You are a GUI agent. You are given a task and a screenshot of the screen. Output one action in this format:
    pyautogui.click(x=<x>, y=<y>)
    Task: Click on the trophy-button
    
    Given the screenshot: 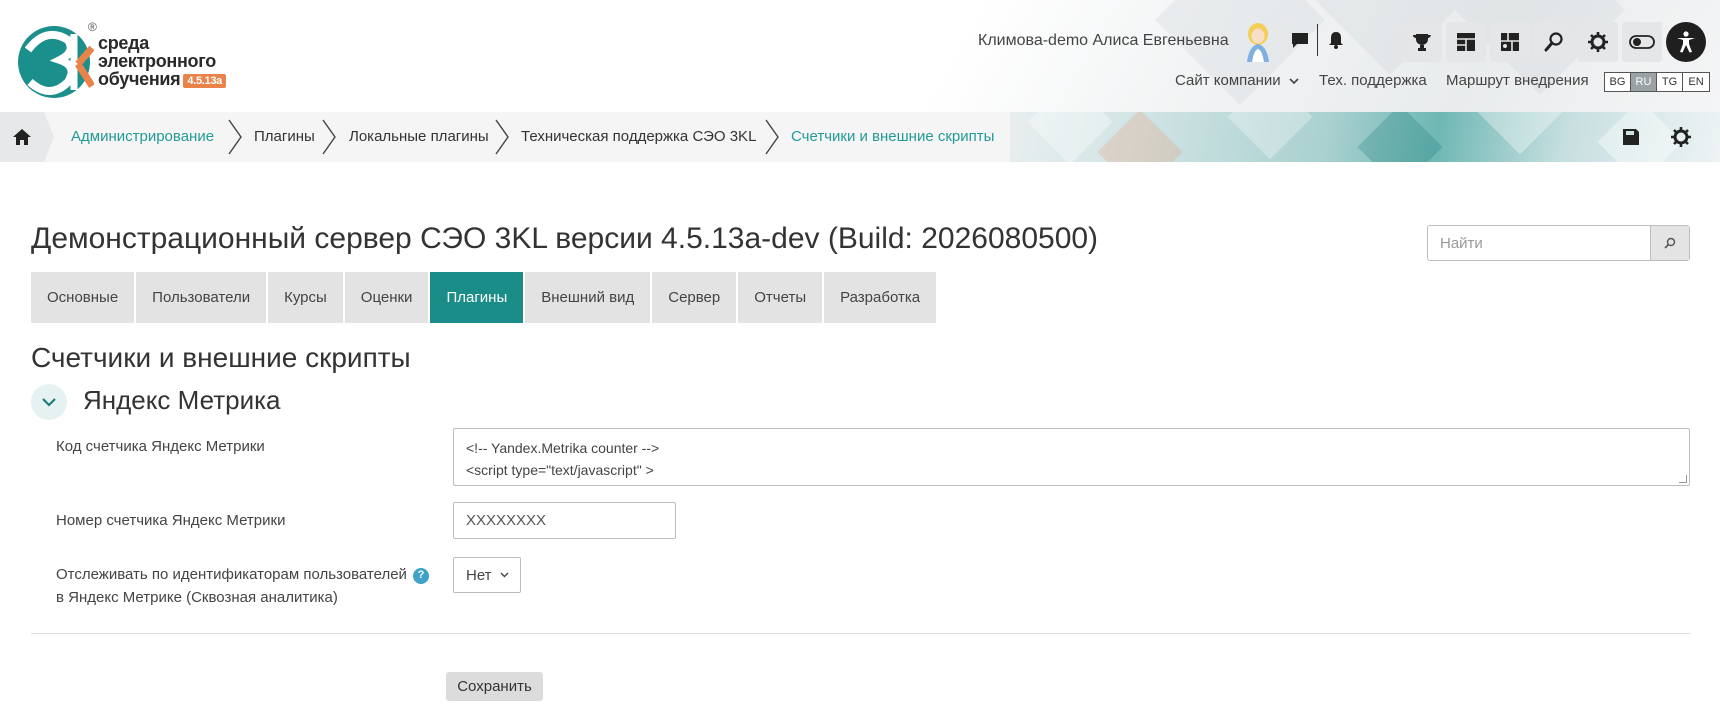 What is the action you would take?
    pyautogui.click(x=1422, y=42)
    